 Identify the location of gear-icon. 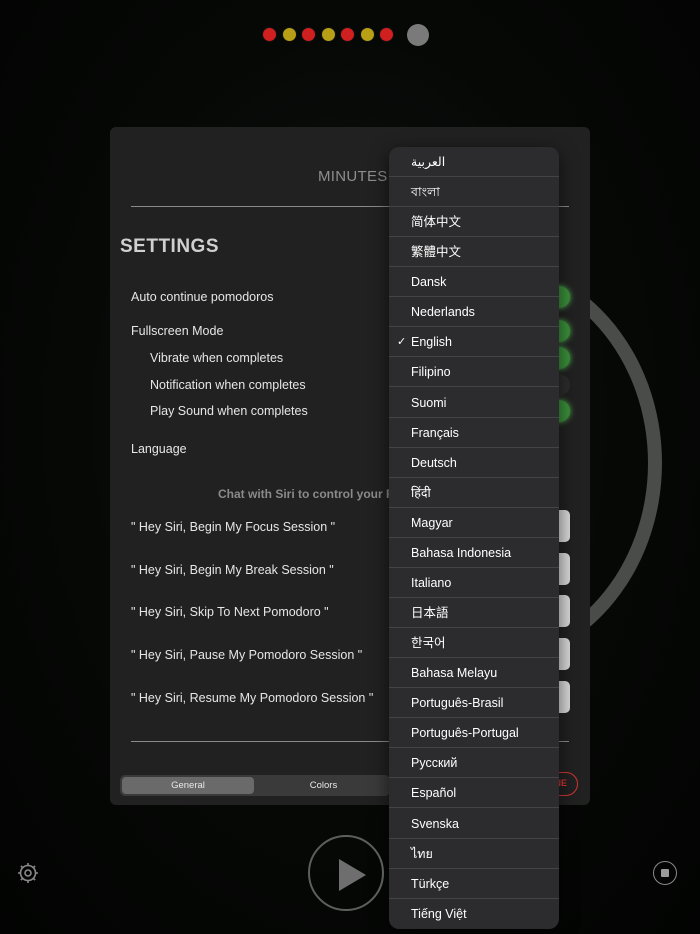
(28, 873).